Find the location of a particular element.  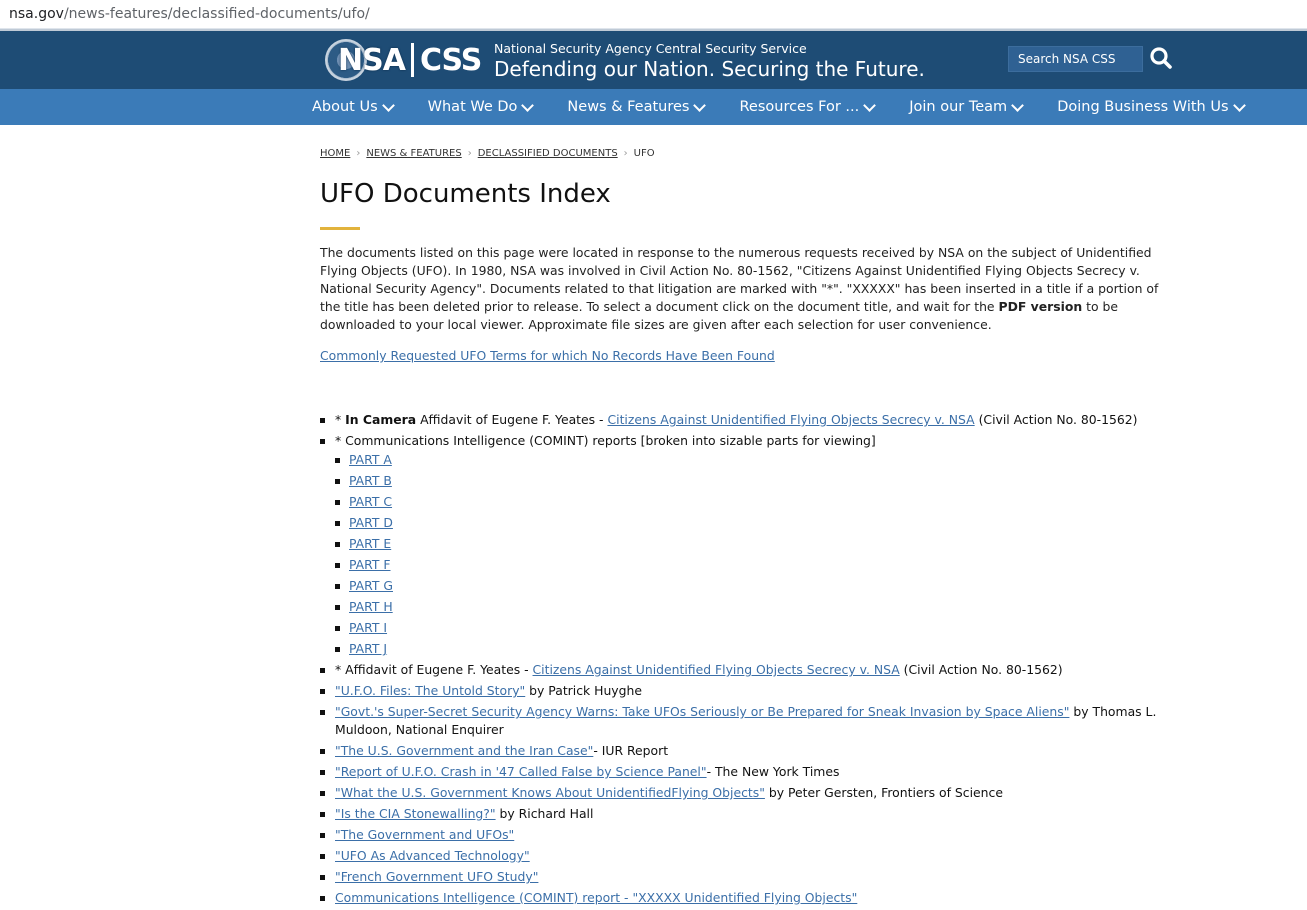

item-text: * Affidavit of Eugene F. Yeates - is located at coordinates (434, 669).